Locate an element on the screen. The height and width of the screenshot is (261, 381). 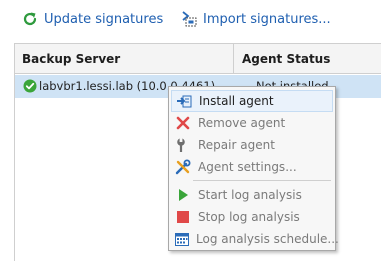
menu-item-repair-agent: Repair agent is located at coordinates (252, 145).